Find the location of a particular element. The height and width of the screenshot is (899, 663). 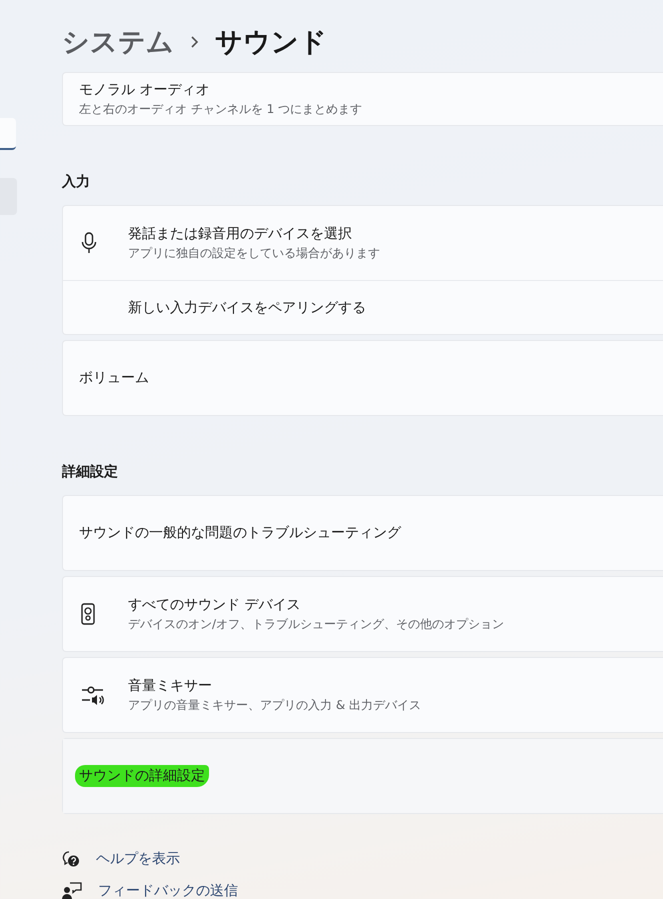

mixer-icon is located at coordinates (93, 695).